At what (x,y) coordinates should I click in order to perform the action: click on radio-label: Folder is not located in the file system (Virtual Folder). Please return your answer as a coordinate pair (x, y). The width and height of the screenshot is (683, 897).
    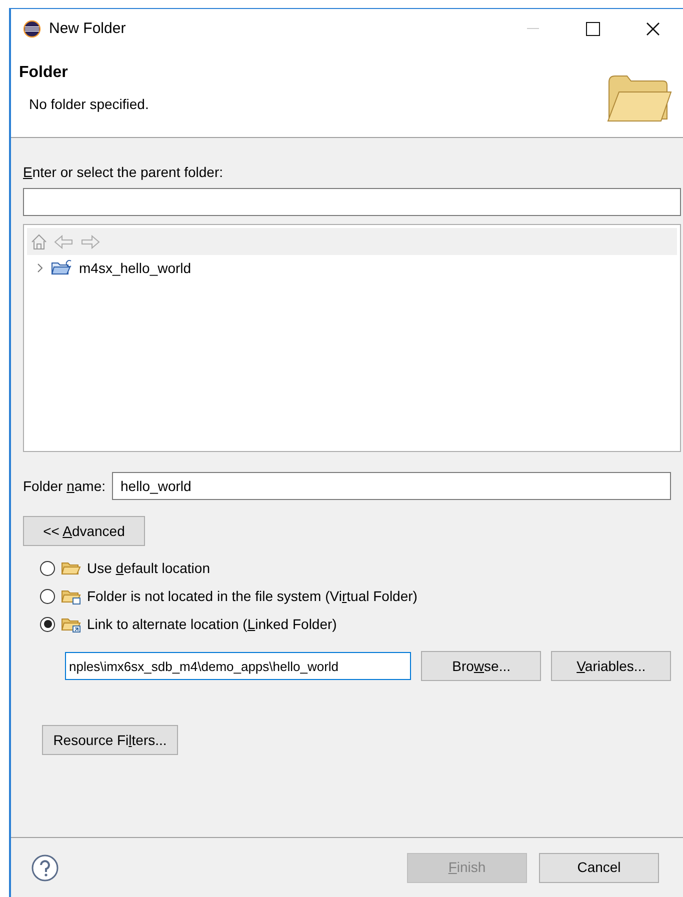
    Looking at the image, I should click on (252, 596).